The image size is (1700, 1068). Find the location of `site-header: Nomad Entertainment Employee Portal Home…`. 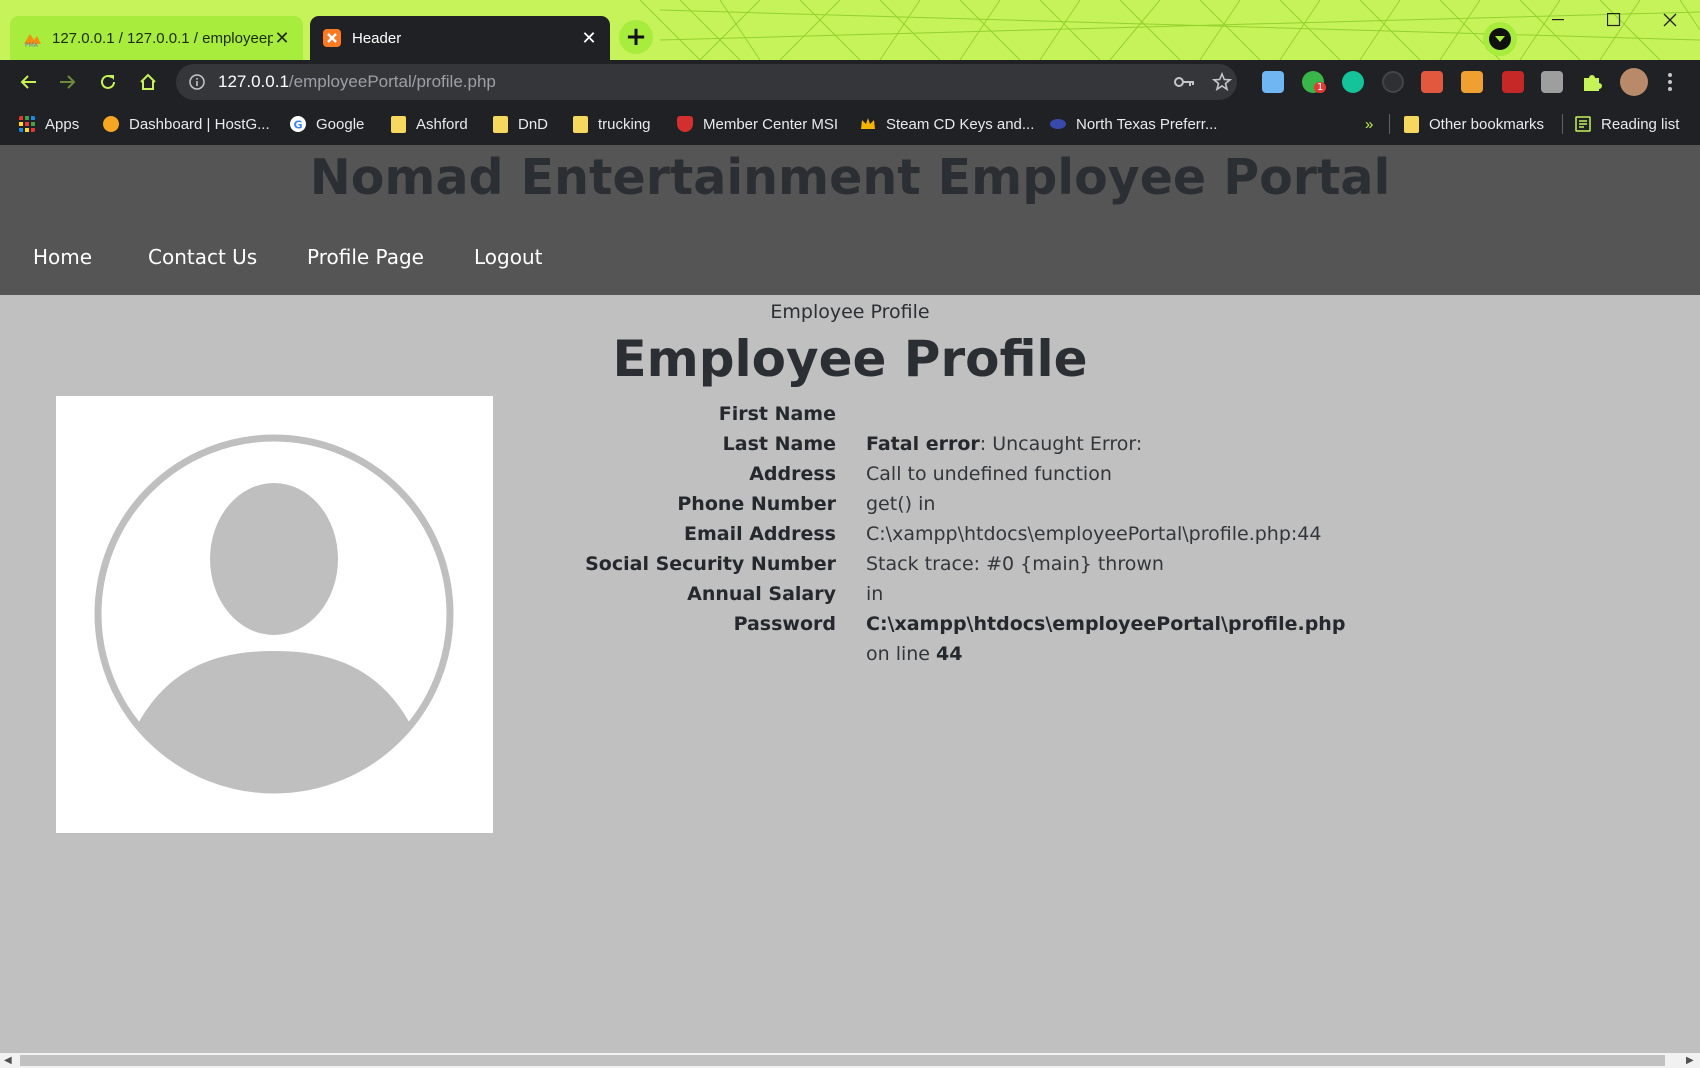

site-header: Nomad Entertainment Employee Portal Home… is located at coordinates (850, 220).